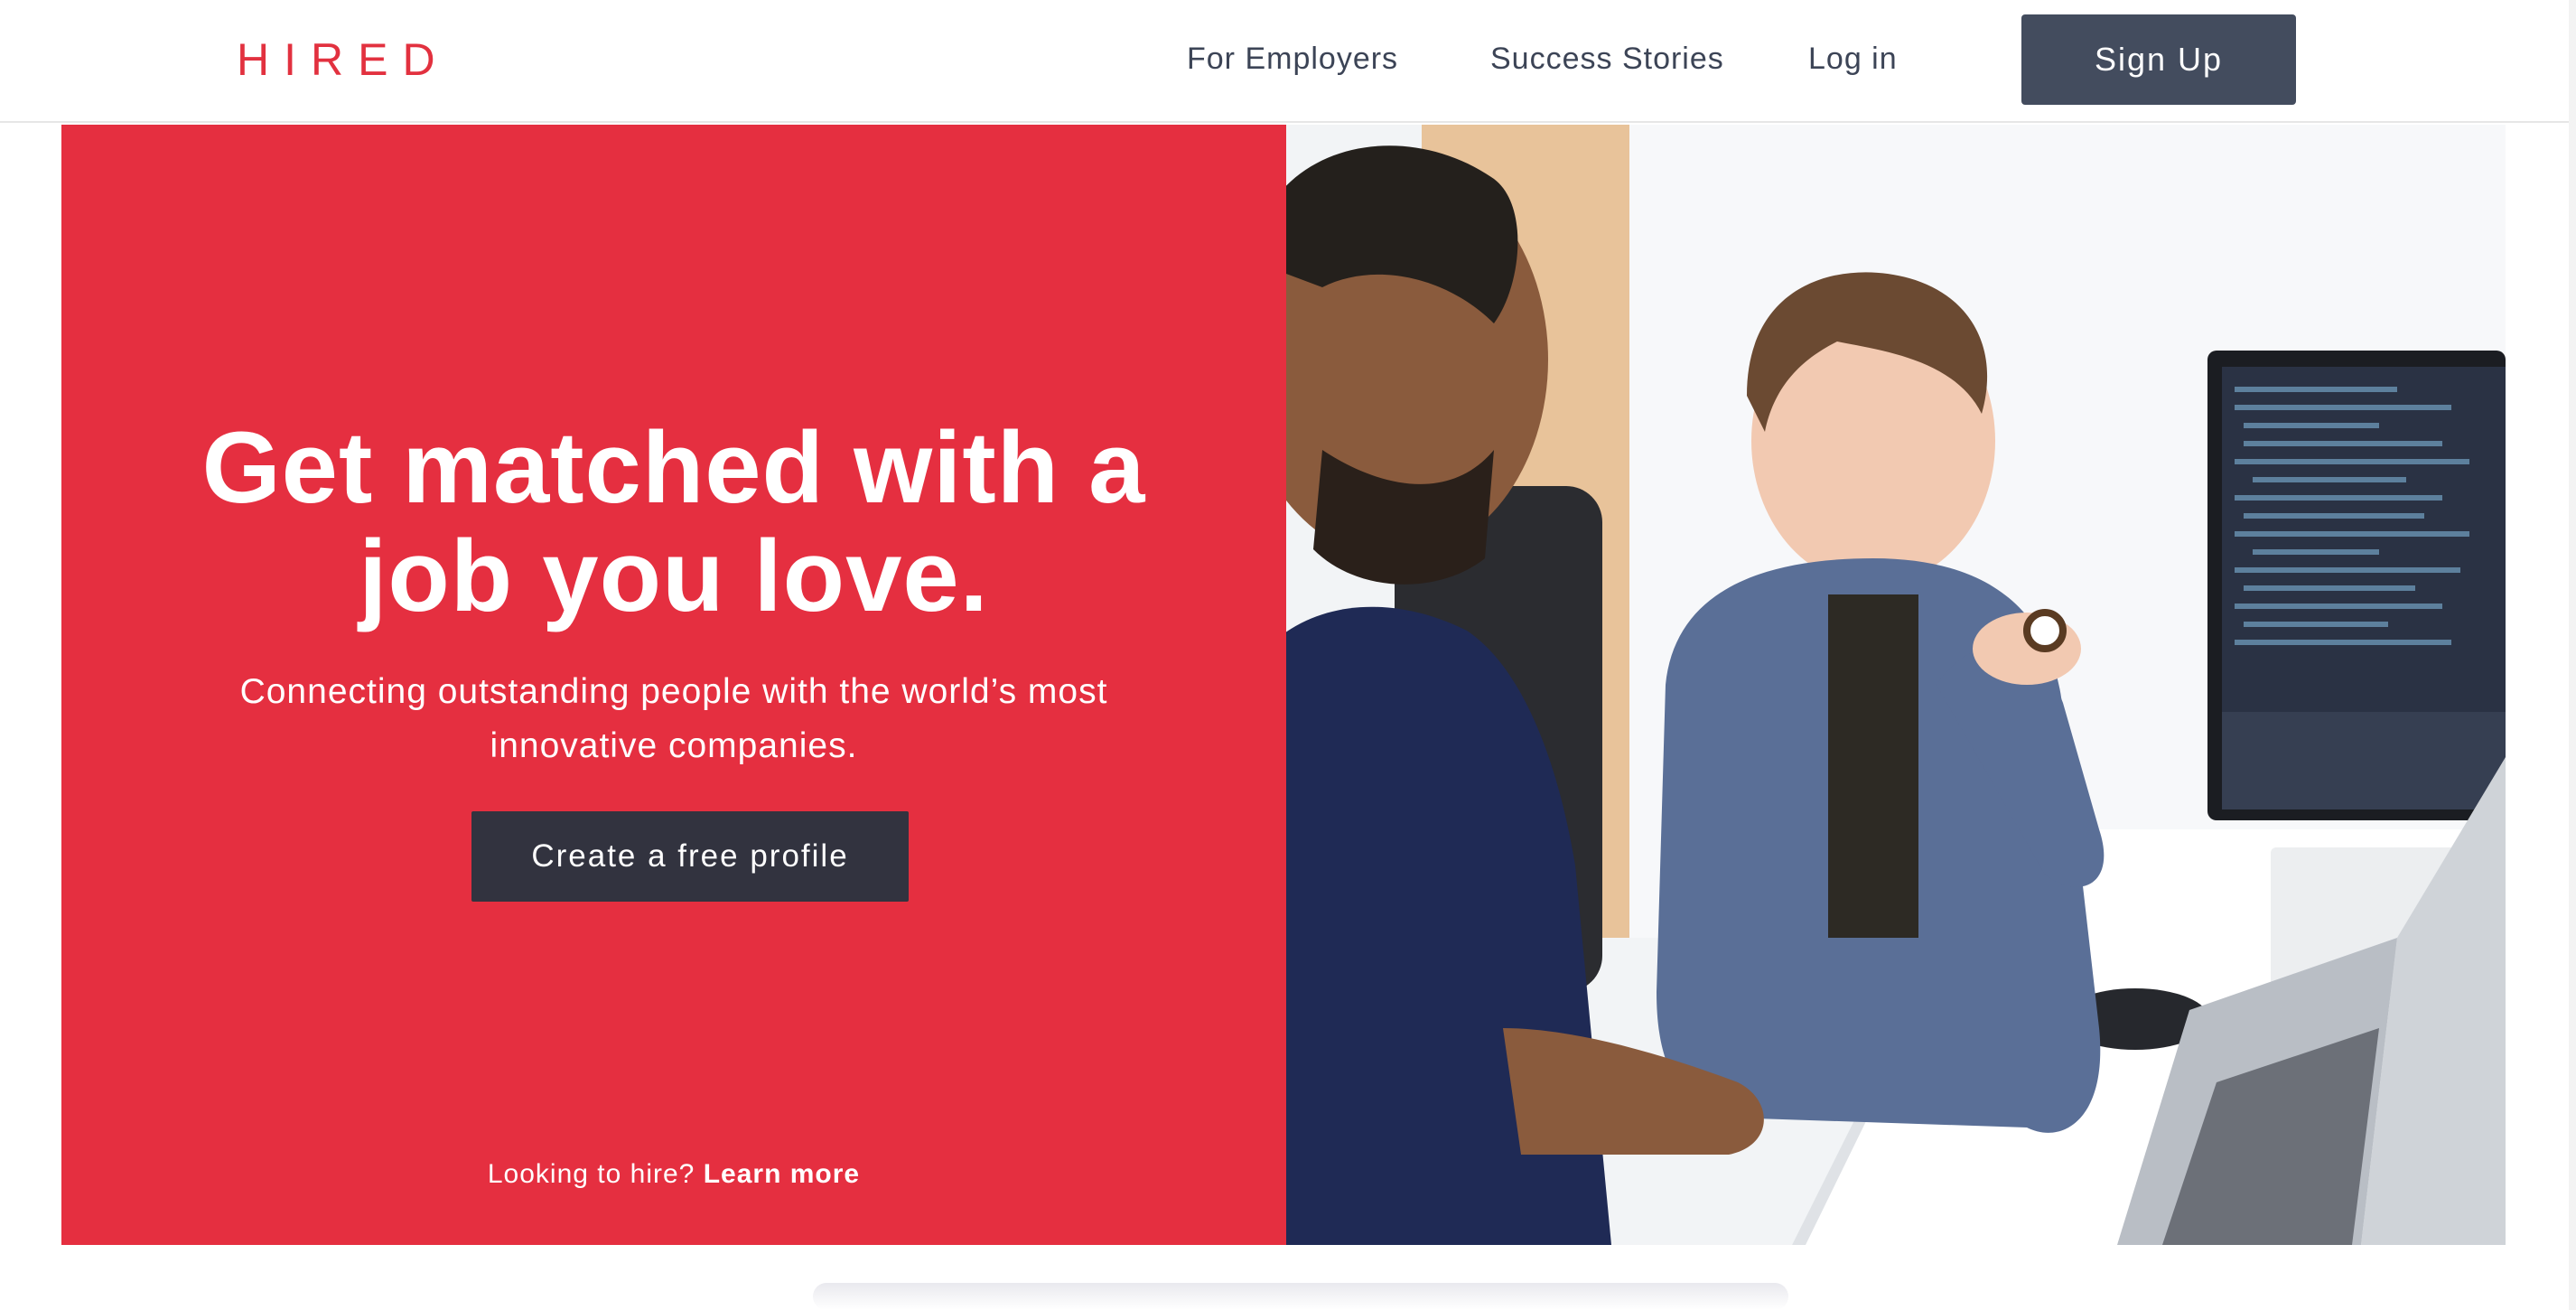  Describe the element at coordinates (343, 60) in the screenshot. I see `hired-logo: HIRED` at that location.